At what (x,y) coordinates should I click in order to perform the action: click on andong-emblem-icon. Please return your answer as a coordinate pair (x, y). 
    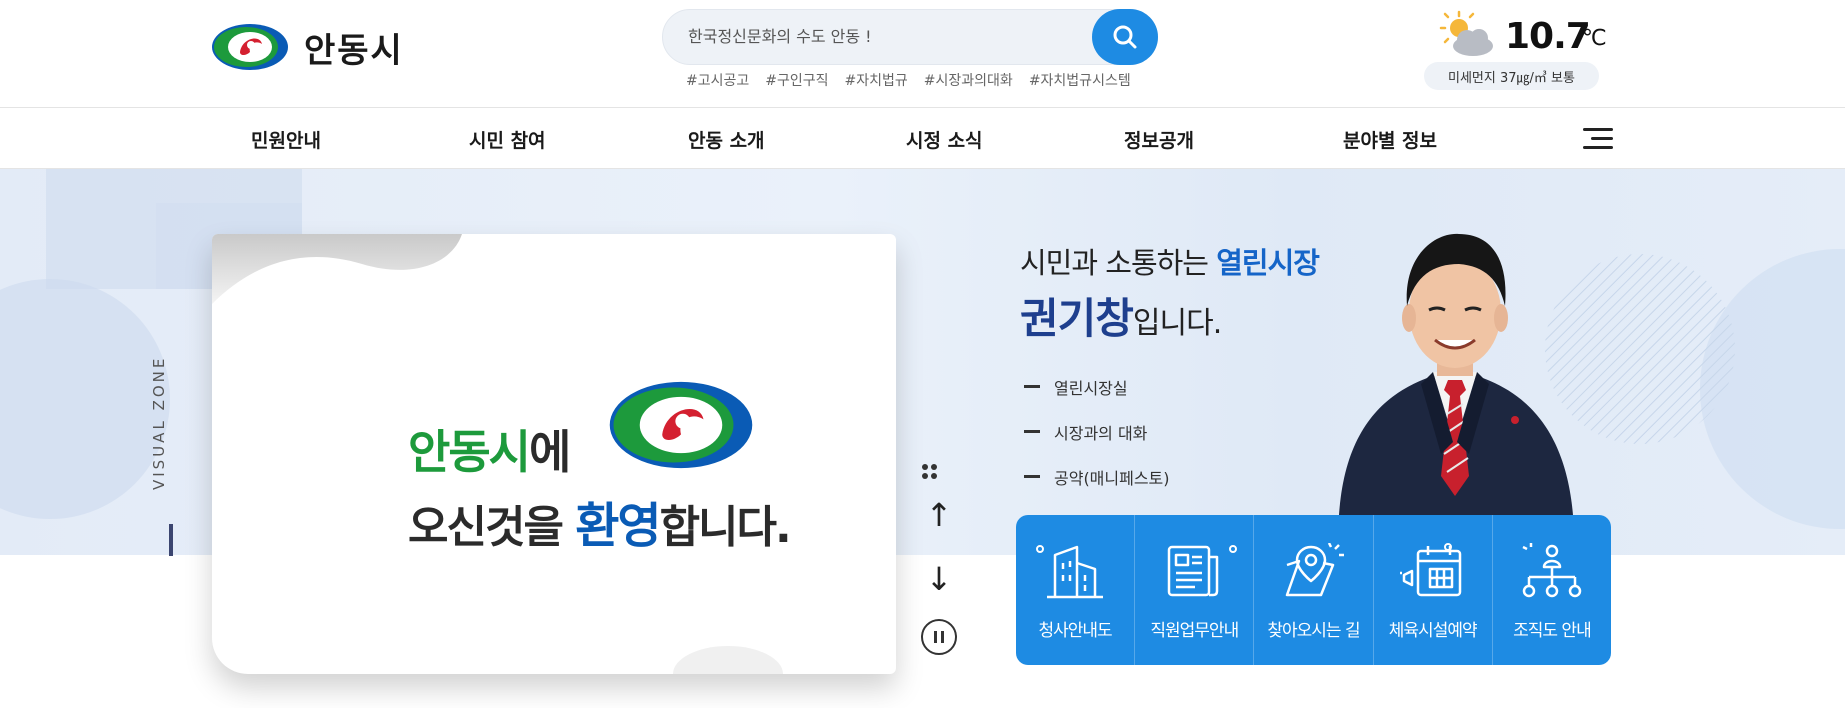
    Looking at the image, I should click on (250, 47).